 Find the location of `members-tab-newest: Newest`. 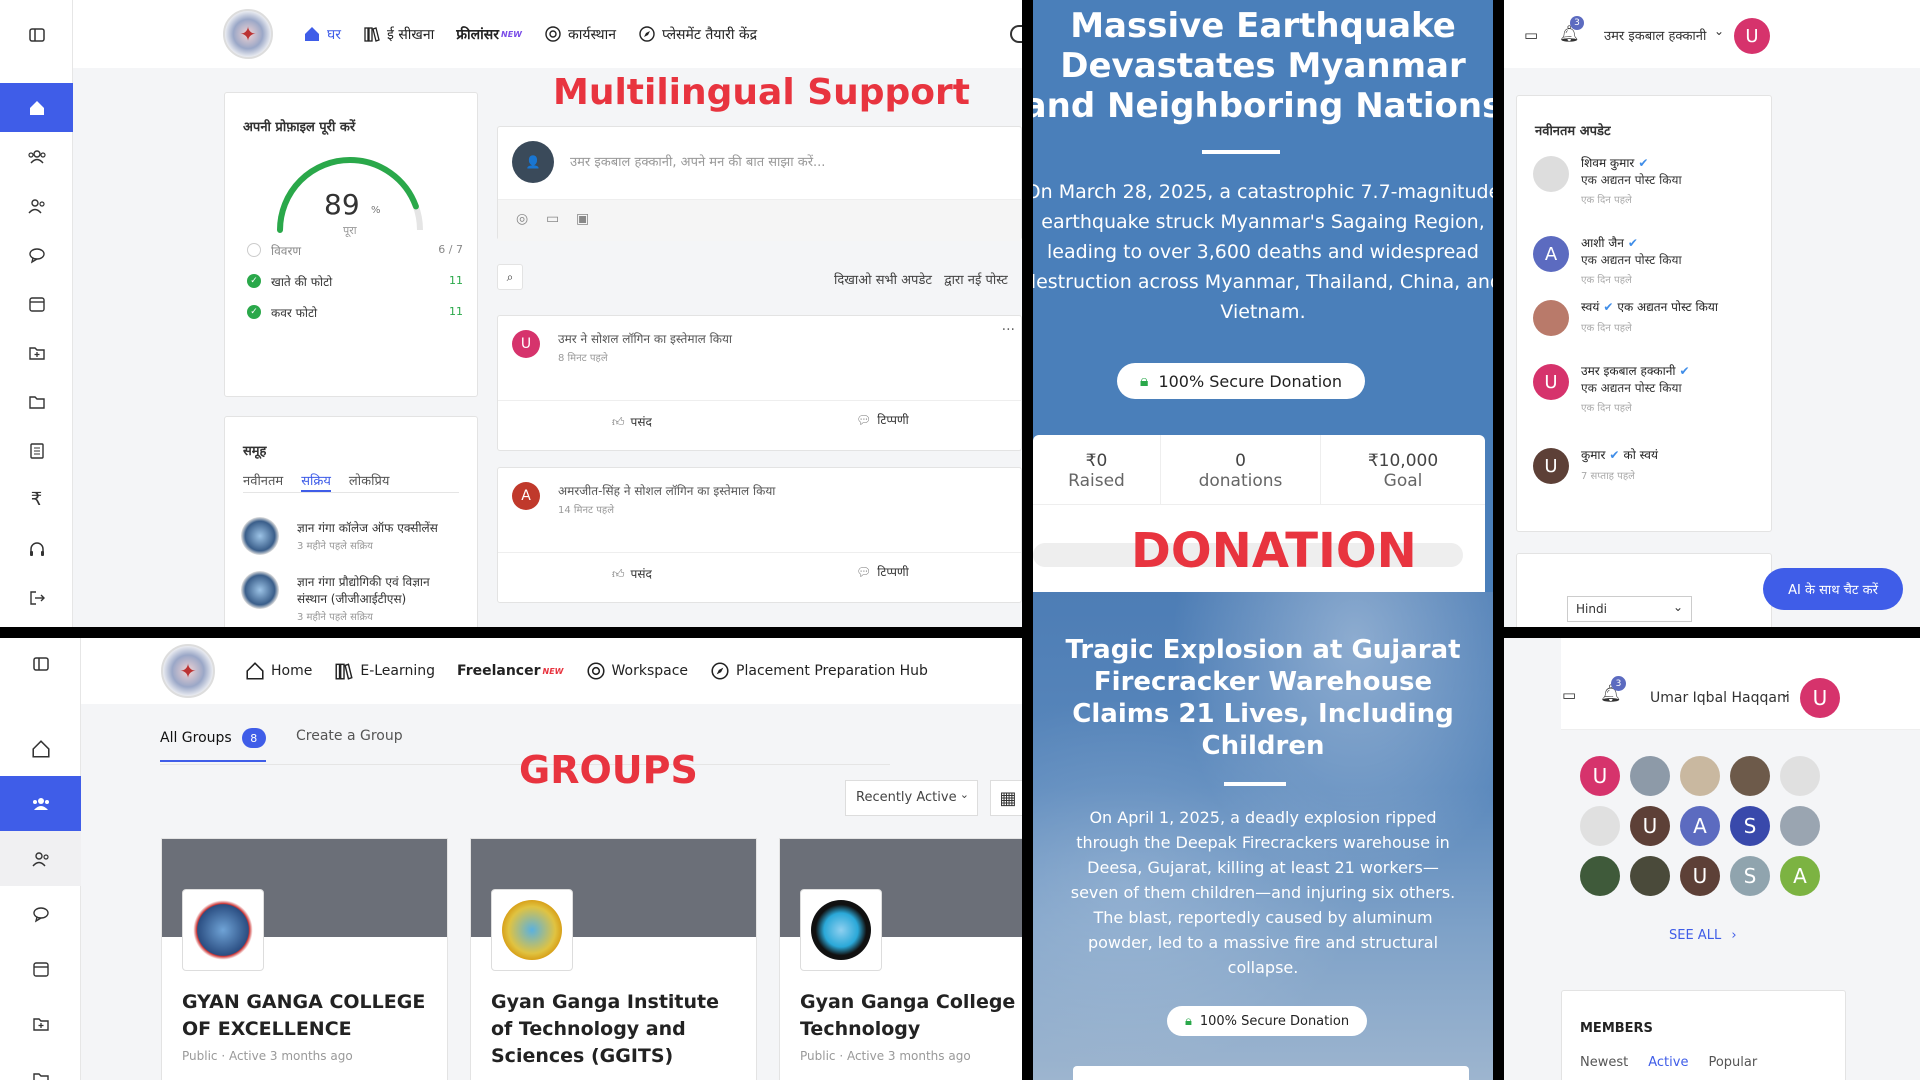

members-tab-newest: Newest is located at coordinates (1604, 1062).